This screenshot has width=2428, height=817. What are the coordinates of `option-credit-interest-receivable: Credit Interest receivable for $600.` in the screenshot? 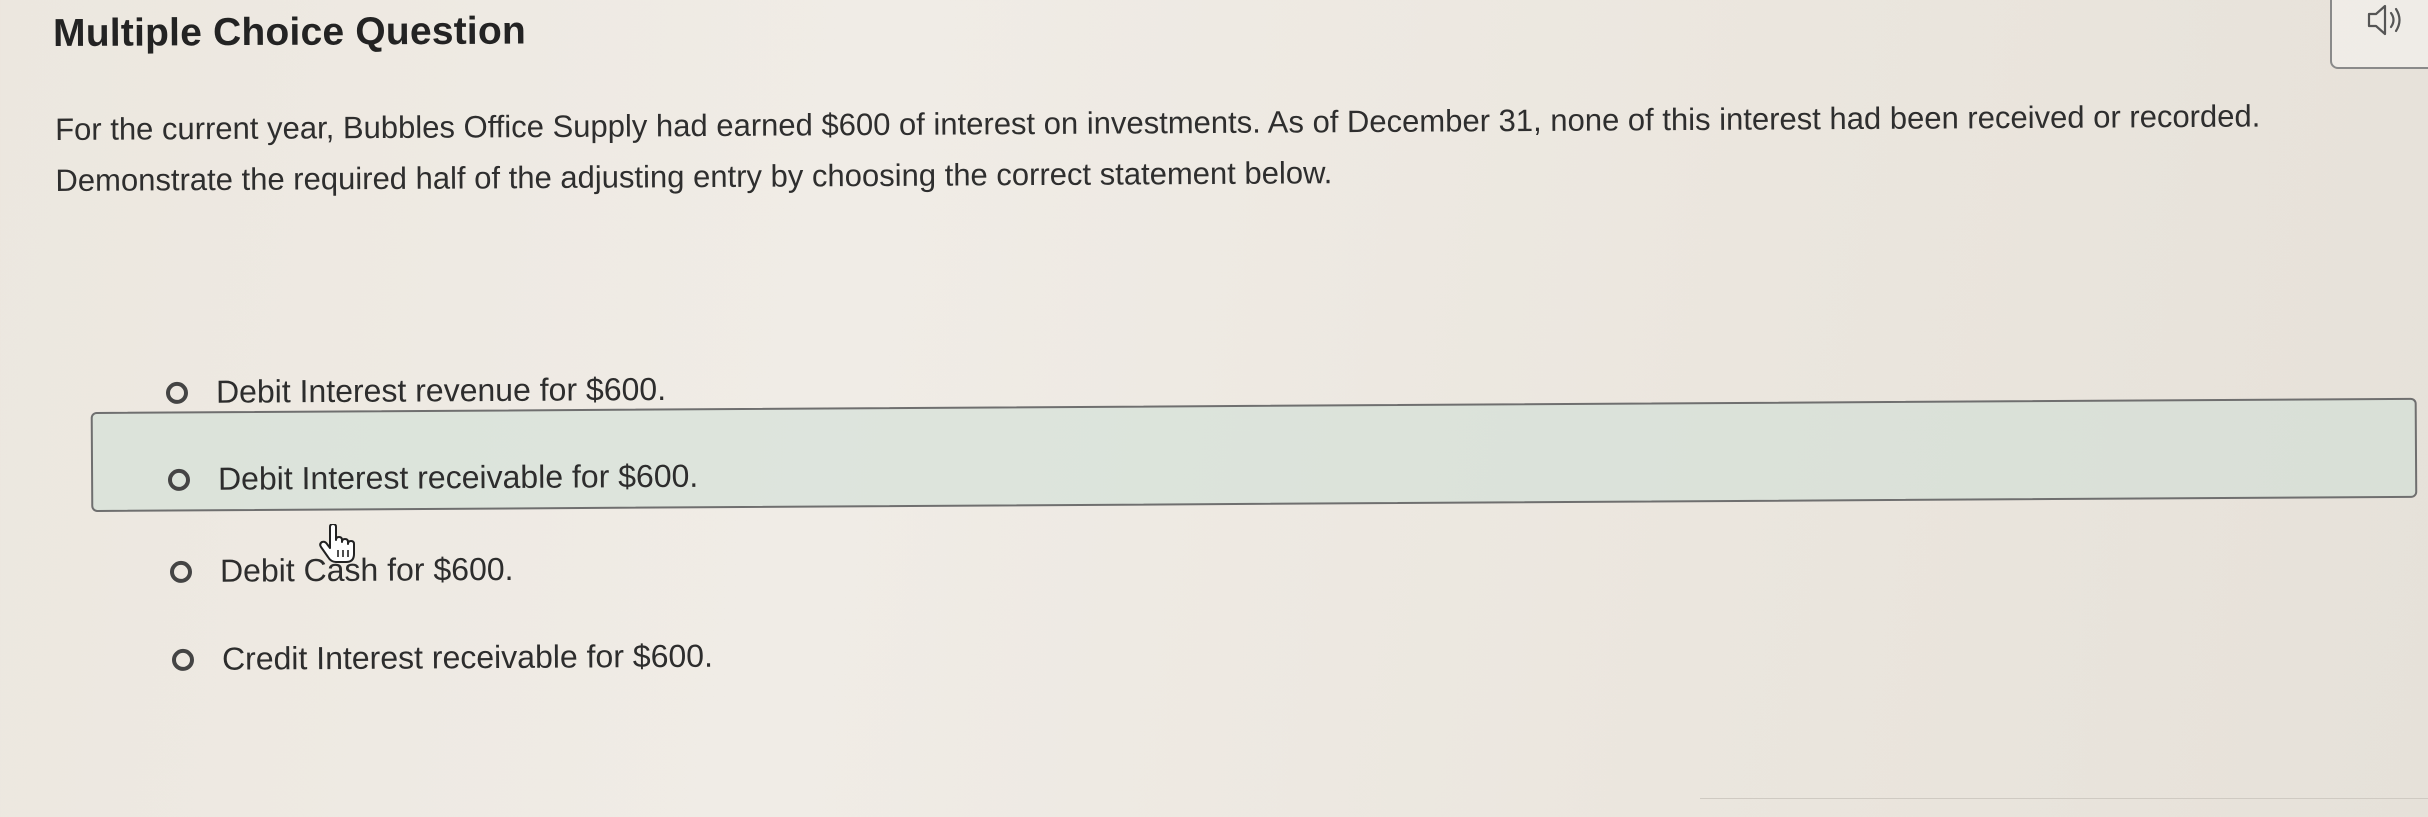 It's located at (442, 657).